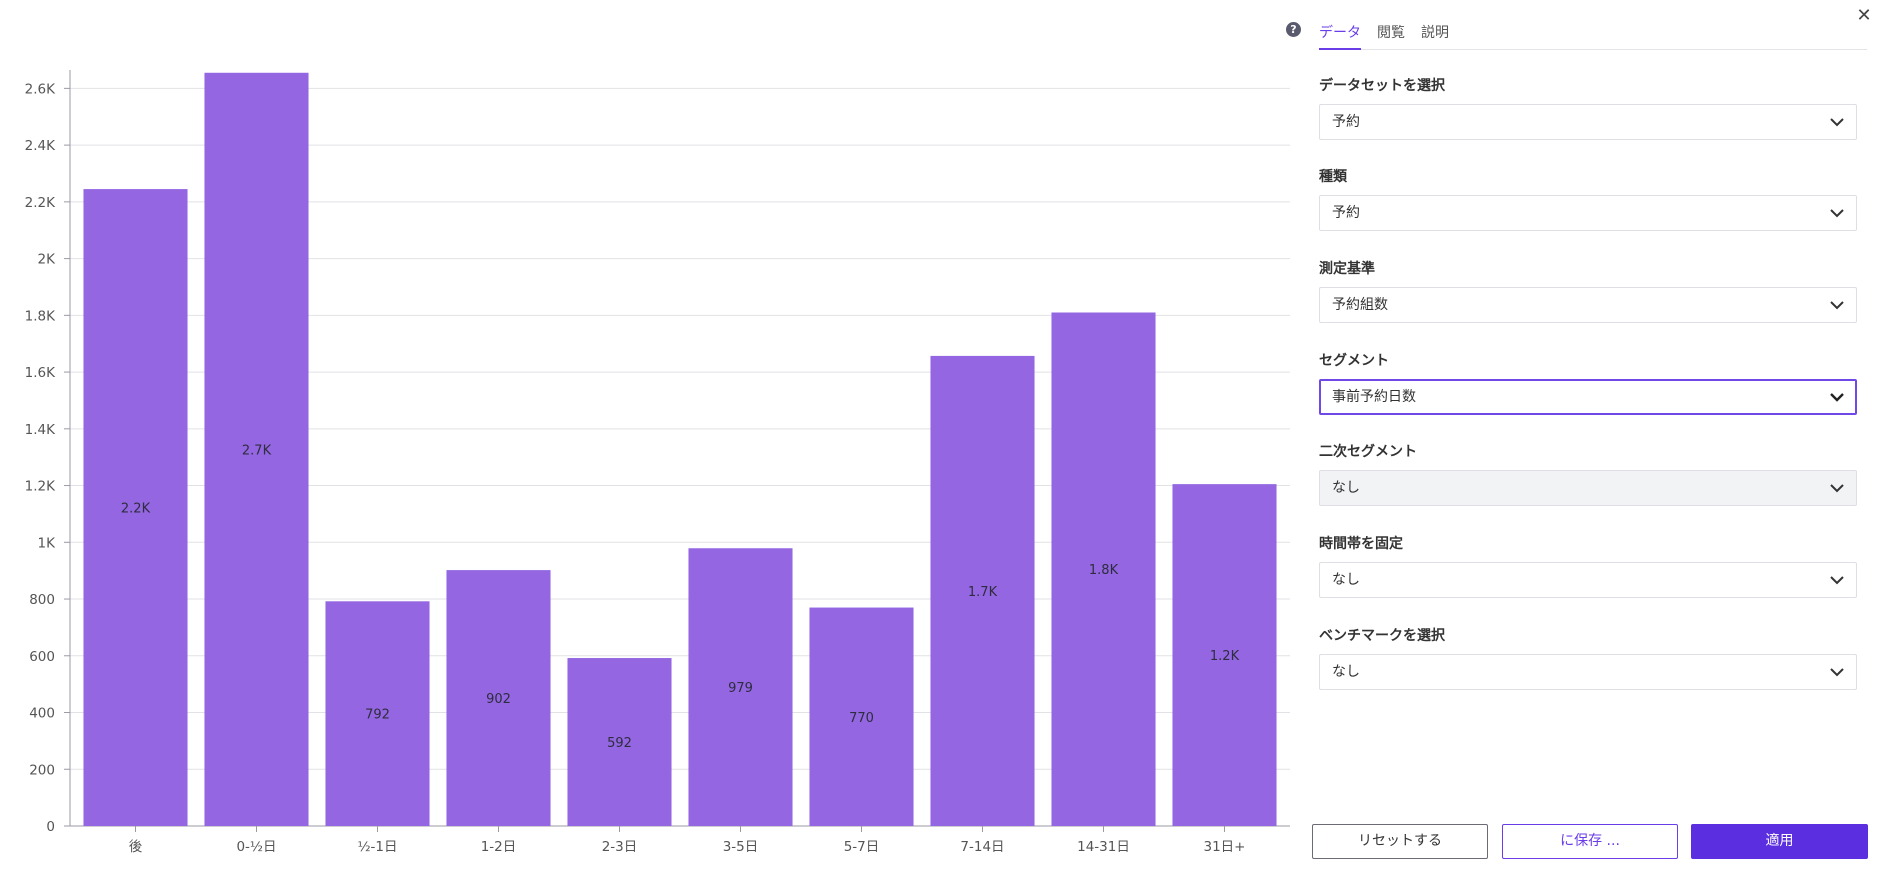  I want to click on bar-data-label: 770, so click(861, 718).